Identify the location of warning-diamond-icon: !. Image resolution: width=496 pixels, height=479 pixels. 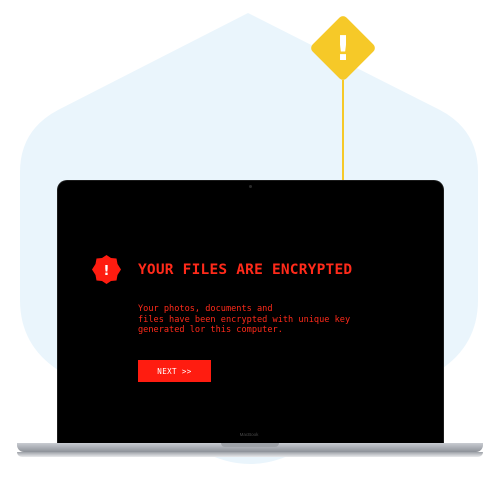
(343, 48).